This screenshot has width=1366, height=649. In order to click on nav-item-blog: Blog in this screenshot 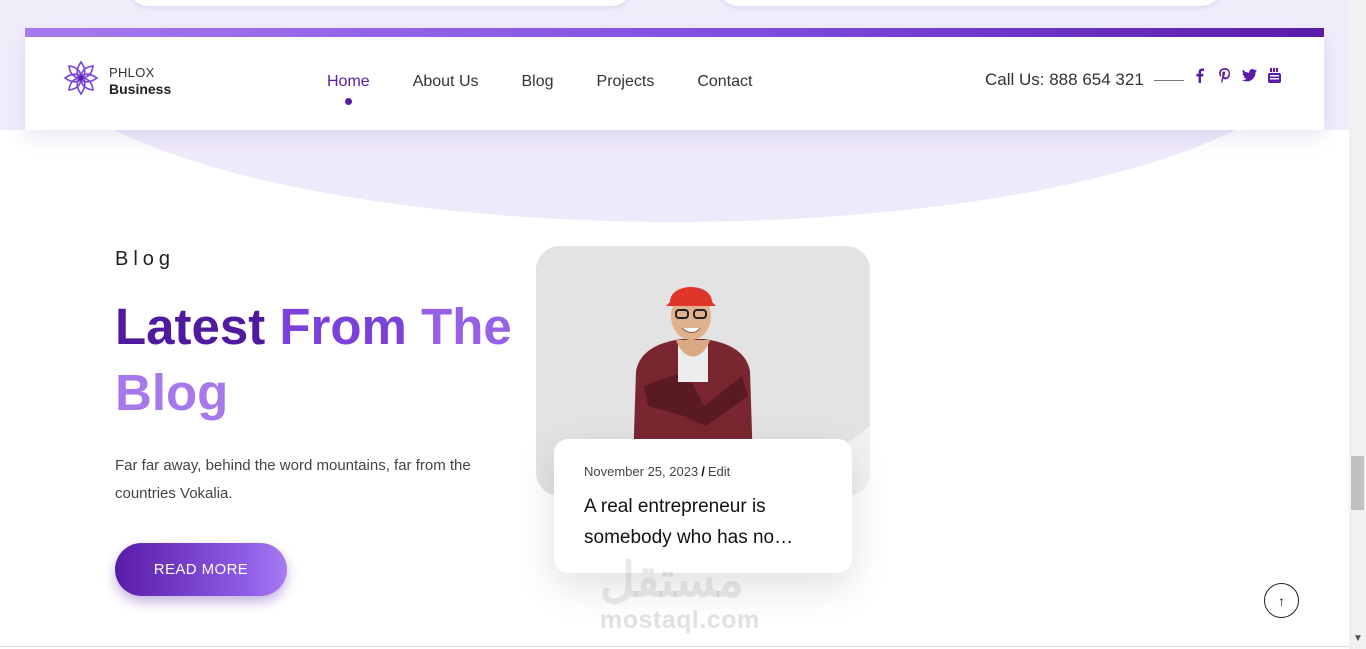, I will do `click(538, 82)`.